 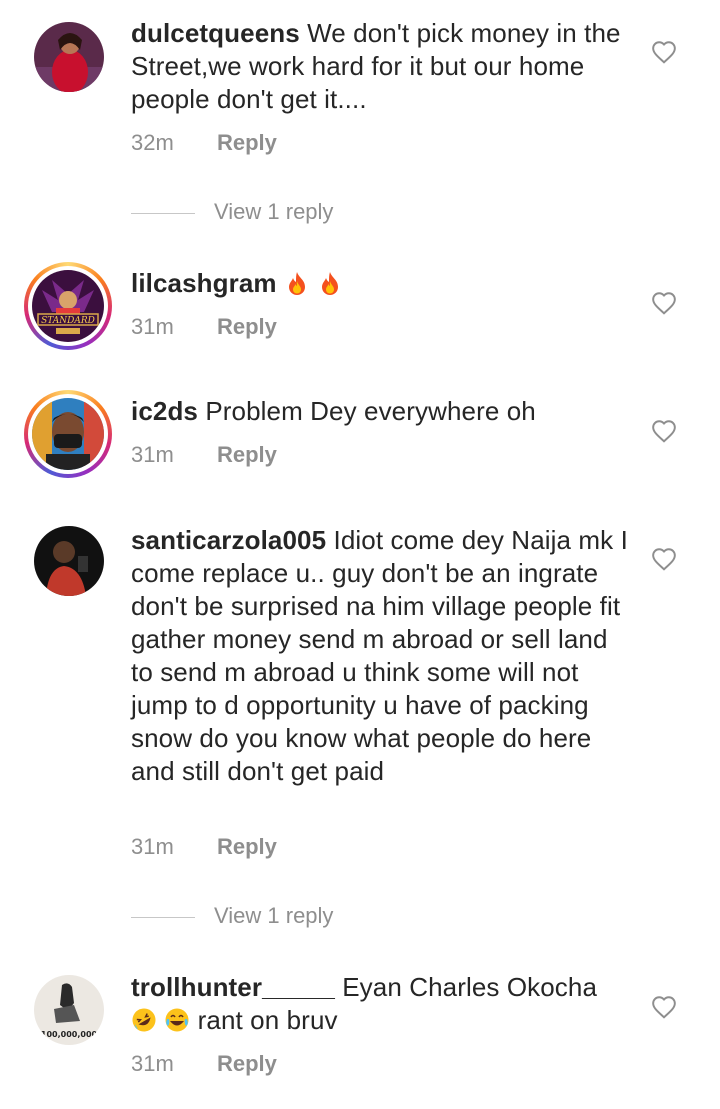 I want to click on avatar: STANDARD, so click(x=68, y=306).